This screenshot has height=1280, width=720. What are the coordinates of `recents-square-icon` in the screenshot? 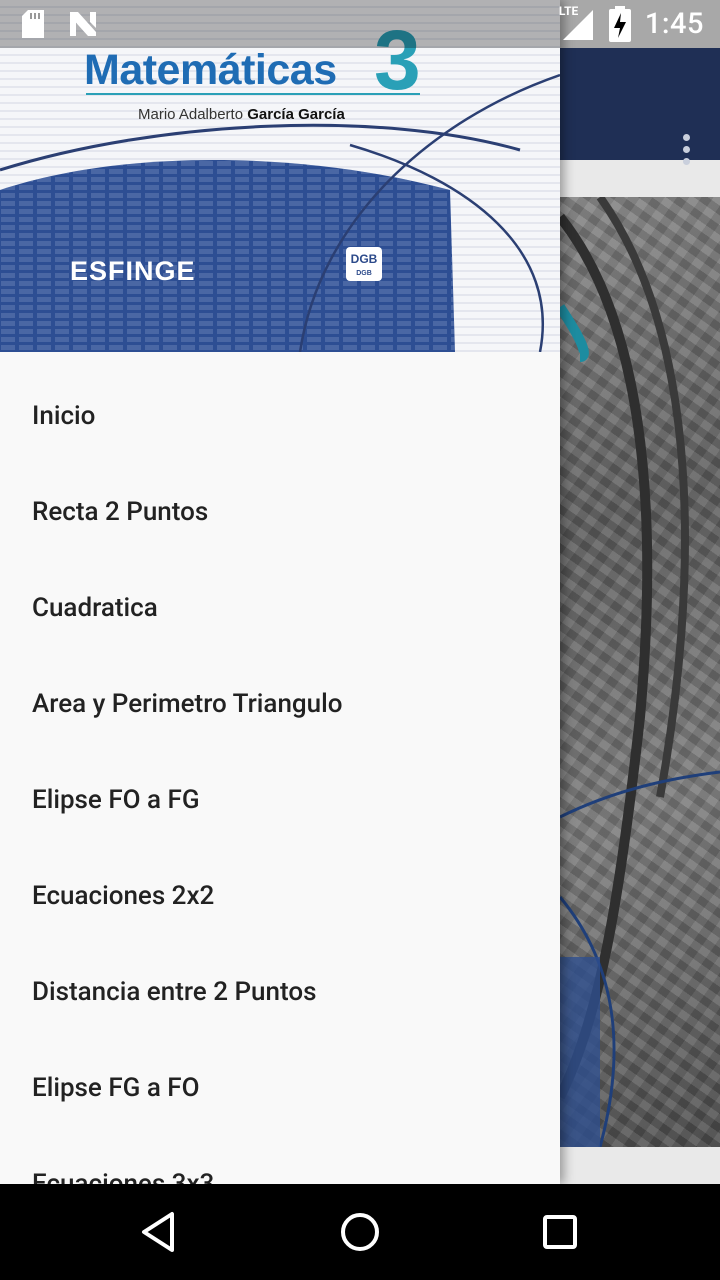 It's located at (560, 1232).